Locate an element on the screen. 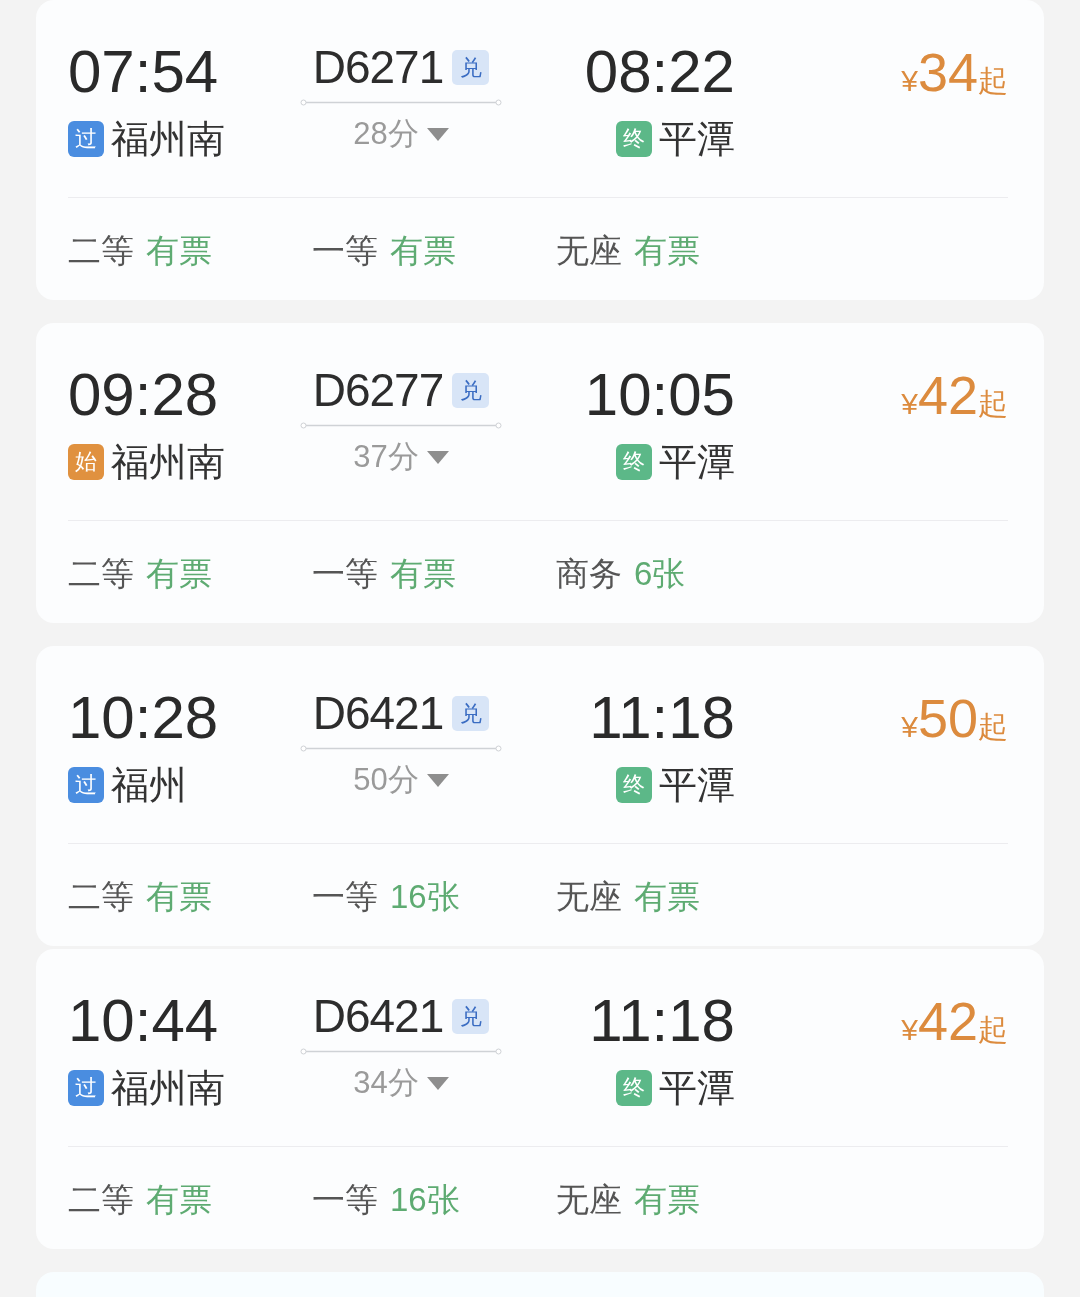  arrival-time: 10:05 is located at coordinates (659, 395).